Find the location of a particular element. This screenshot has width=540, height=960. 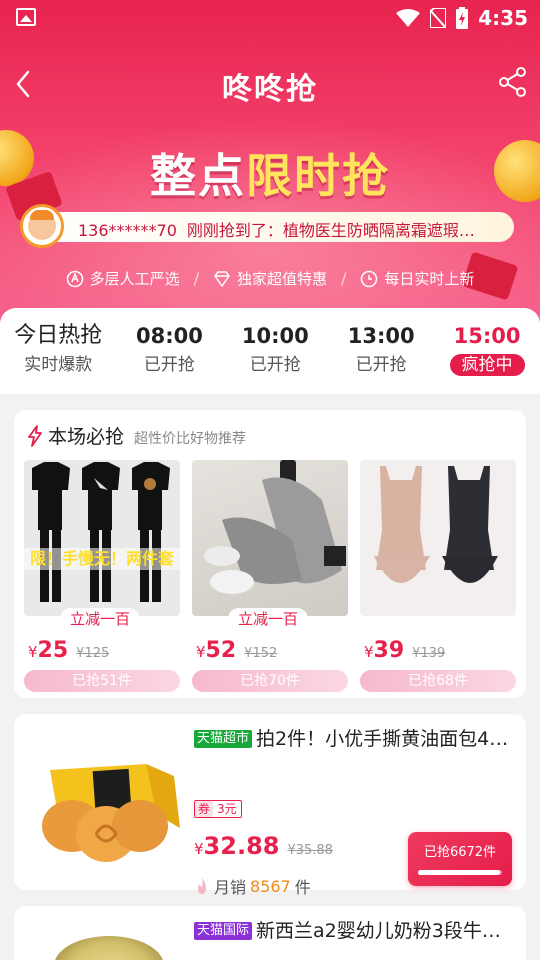

tab-today-hot: 今日热抢 实时爆款 is located at coordinates (58, 349).